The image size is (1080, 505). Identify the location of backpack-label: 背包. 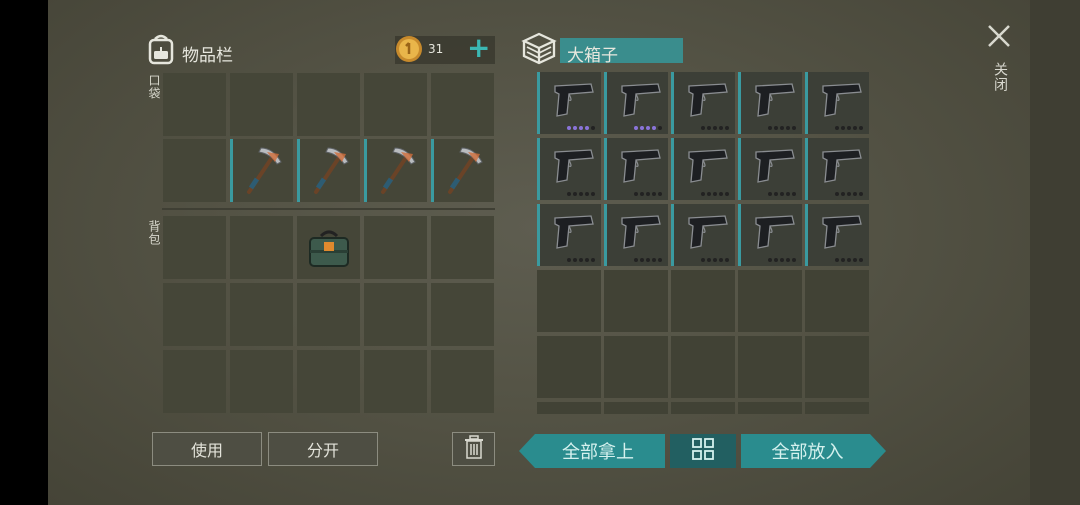
(154, 233).